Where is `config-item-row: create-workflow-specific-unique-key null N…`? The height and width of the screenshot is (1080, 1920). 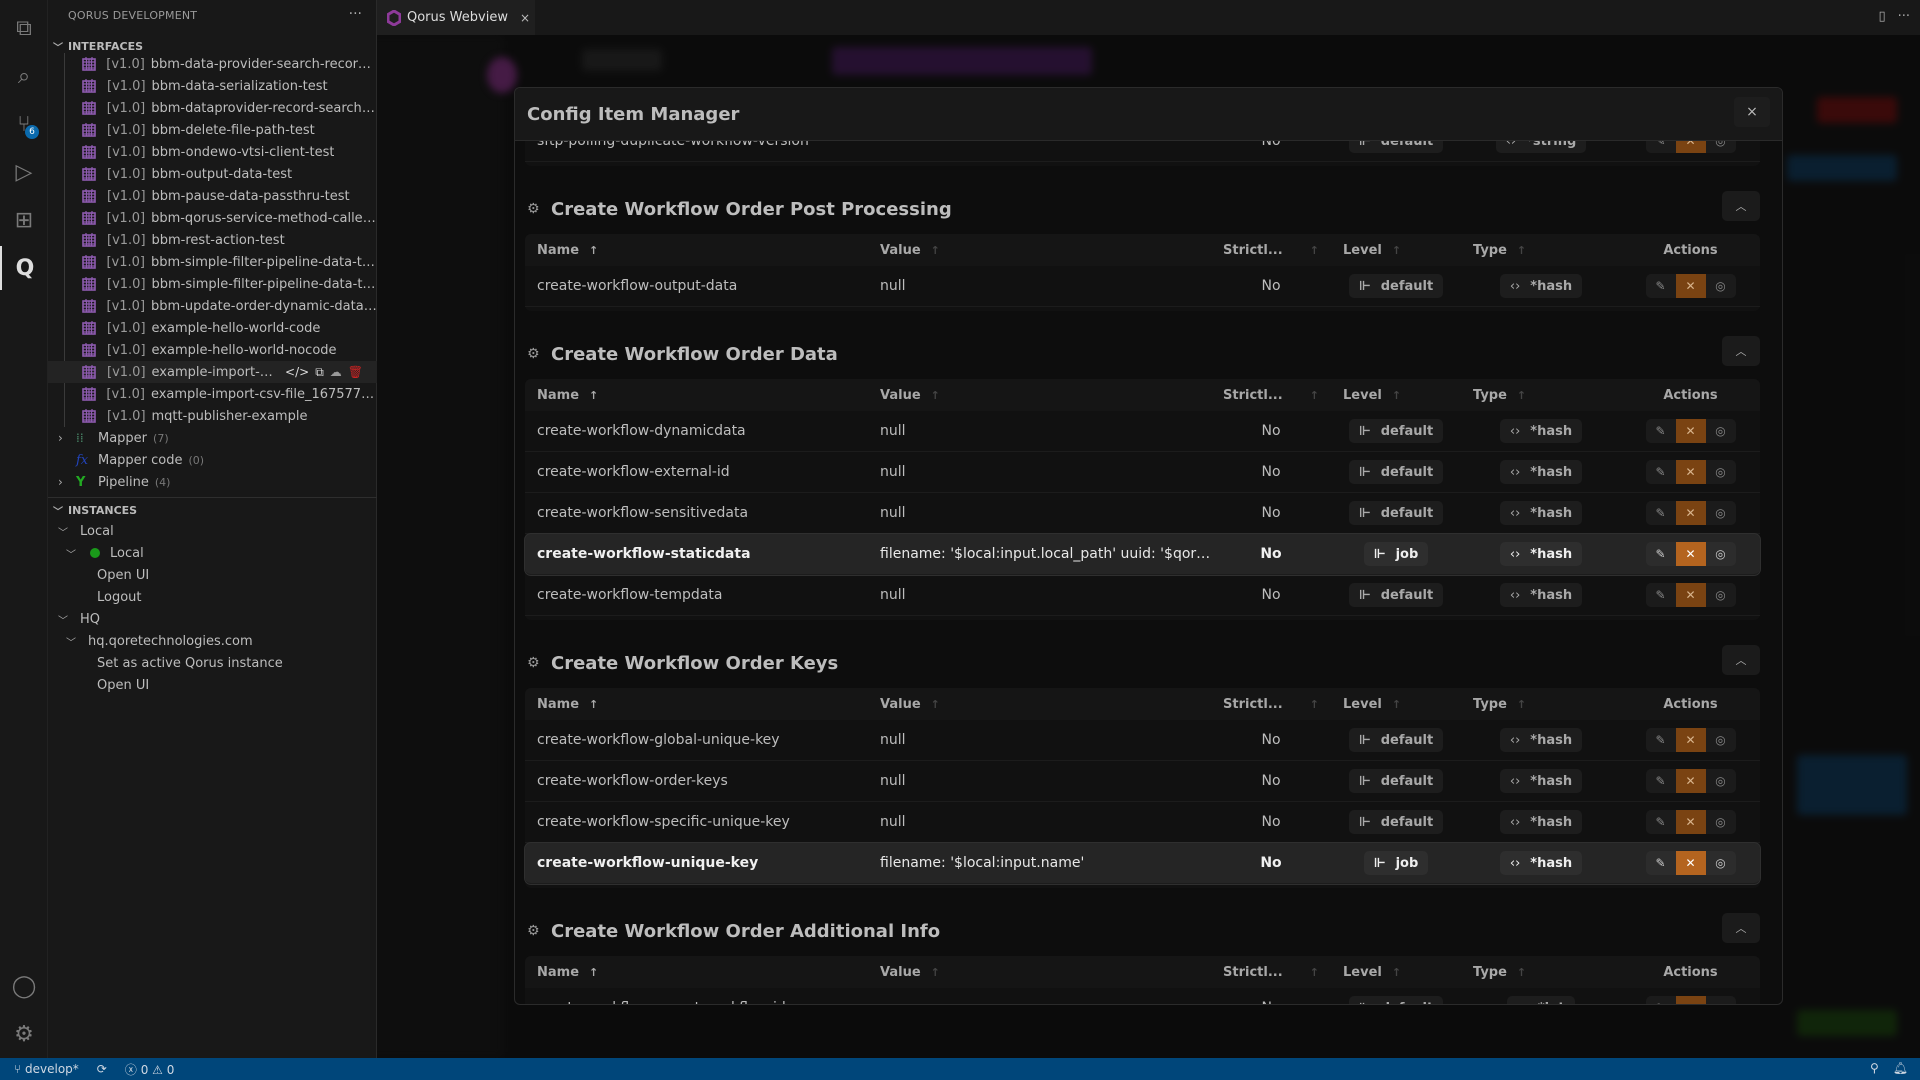 config-item-row: create-workflow-specific-unique-key null N… is located at coordinates (1142, 822).